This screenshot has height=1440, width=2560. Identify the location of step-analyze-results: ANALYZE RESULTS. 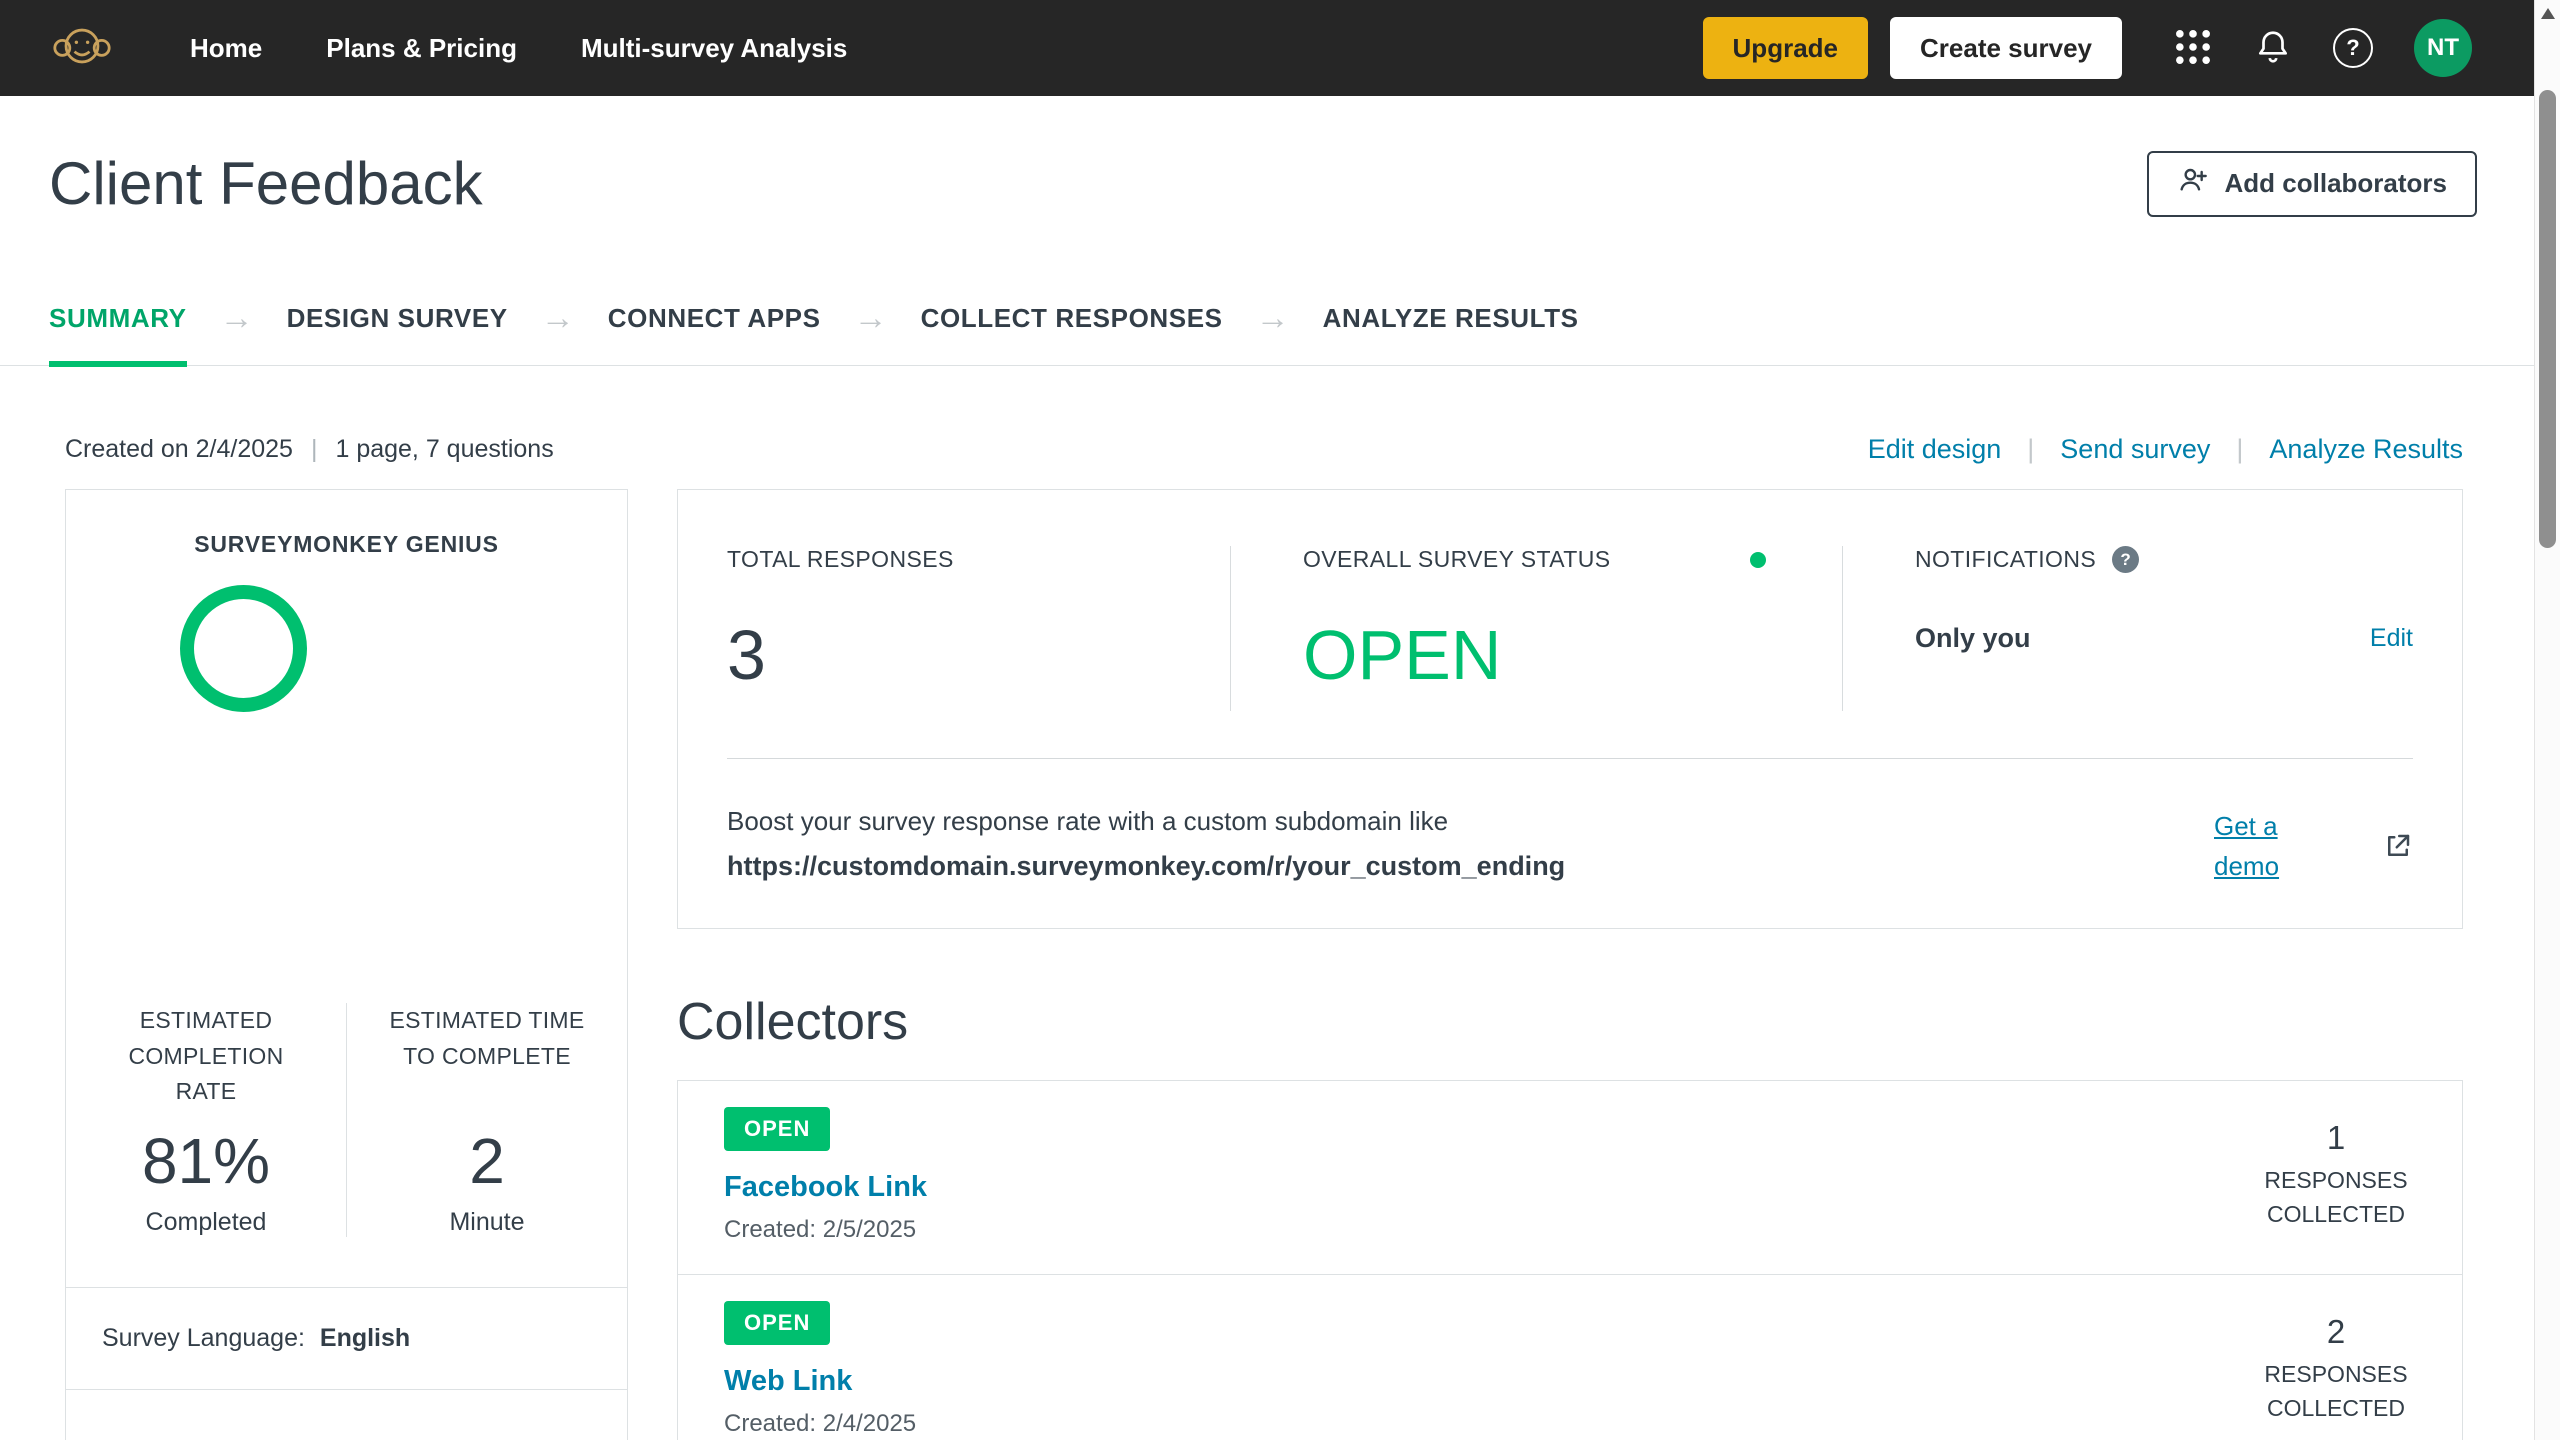
(1451, 318).